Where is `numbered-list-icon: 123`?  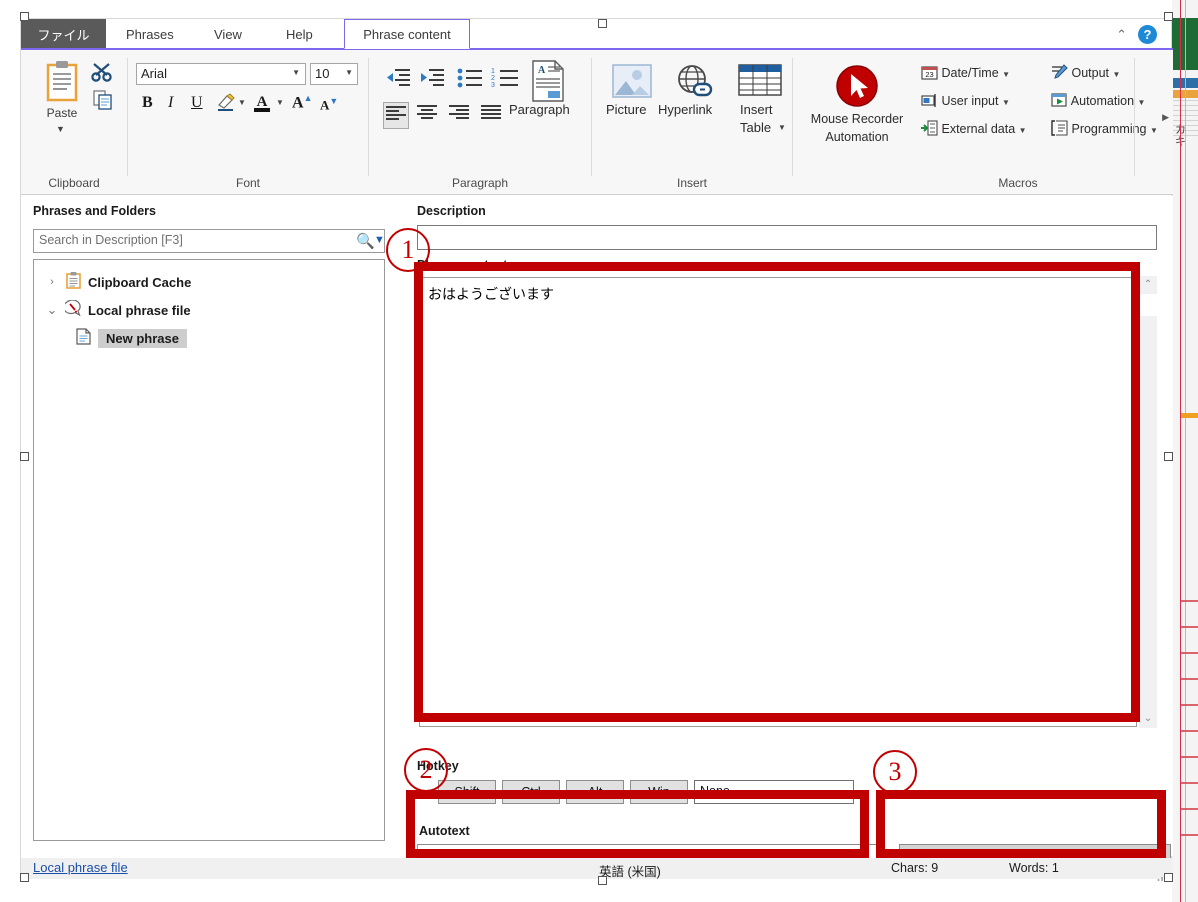 numbered-list-icon: 123 is located at coordinates (505, 80).